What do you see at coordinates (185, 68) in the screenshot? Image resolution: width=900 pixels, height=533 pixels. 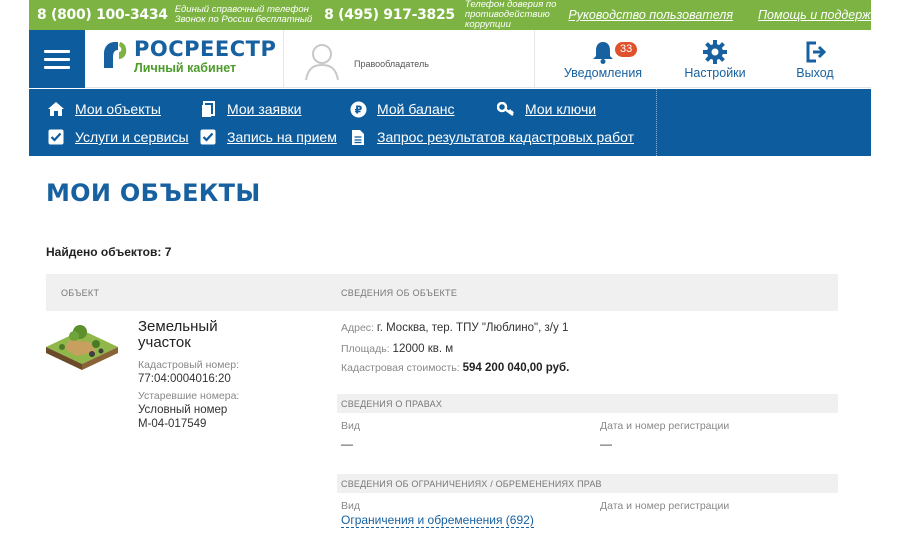 I see `brand-subtitle: Личный кабинет` at bounding box center [185, 68].